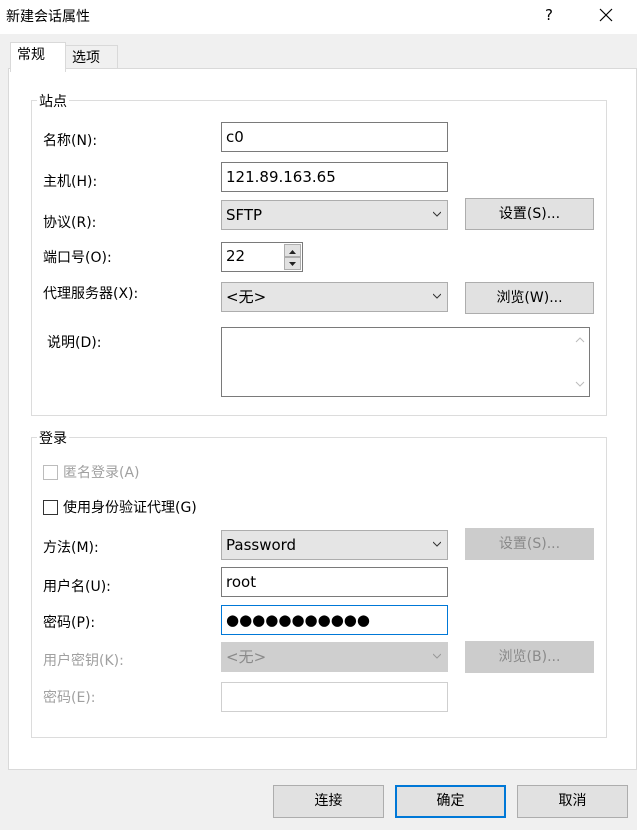  Describe the element at coordinates (334, 697) in the screenshot. I see `passphrase-input` at that location.